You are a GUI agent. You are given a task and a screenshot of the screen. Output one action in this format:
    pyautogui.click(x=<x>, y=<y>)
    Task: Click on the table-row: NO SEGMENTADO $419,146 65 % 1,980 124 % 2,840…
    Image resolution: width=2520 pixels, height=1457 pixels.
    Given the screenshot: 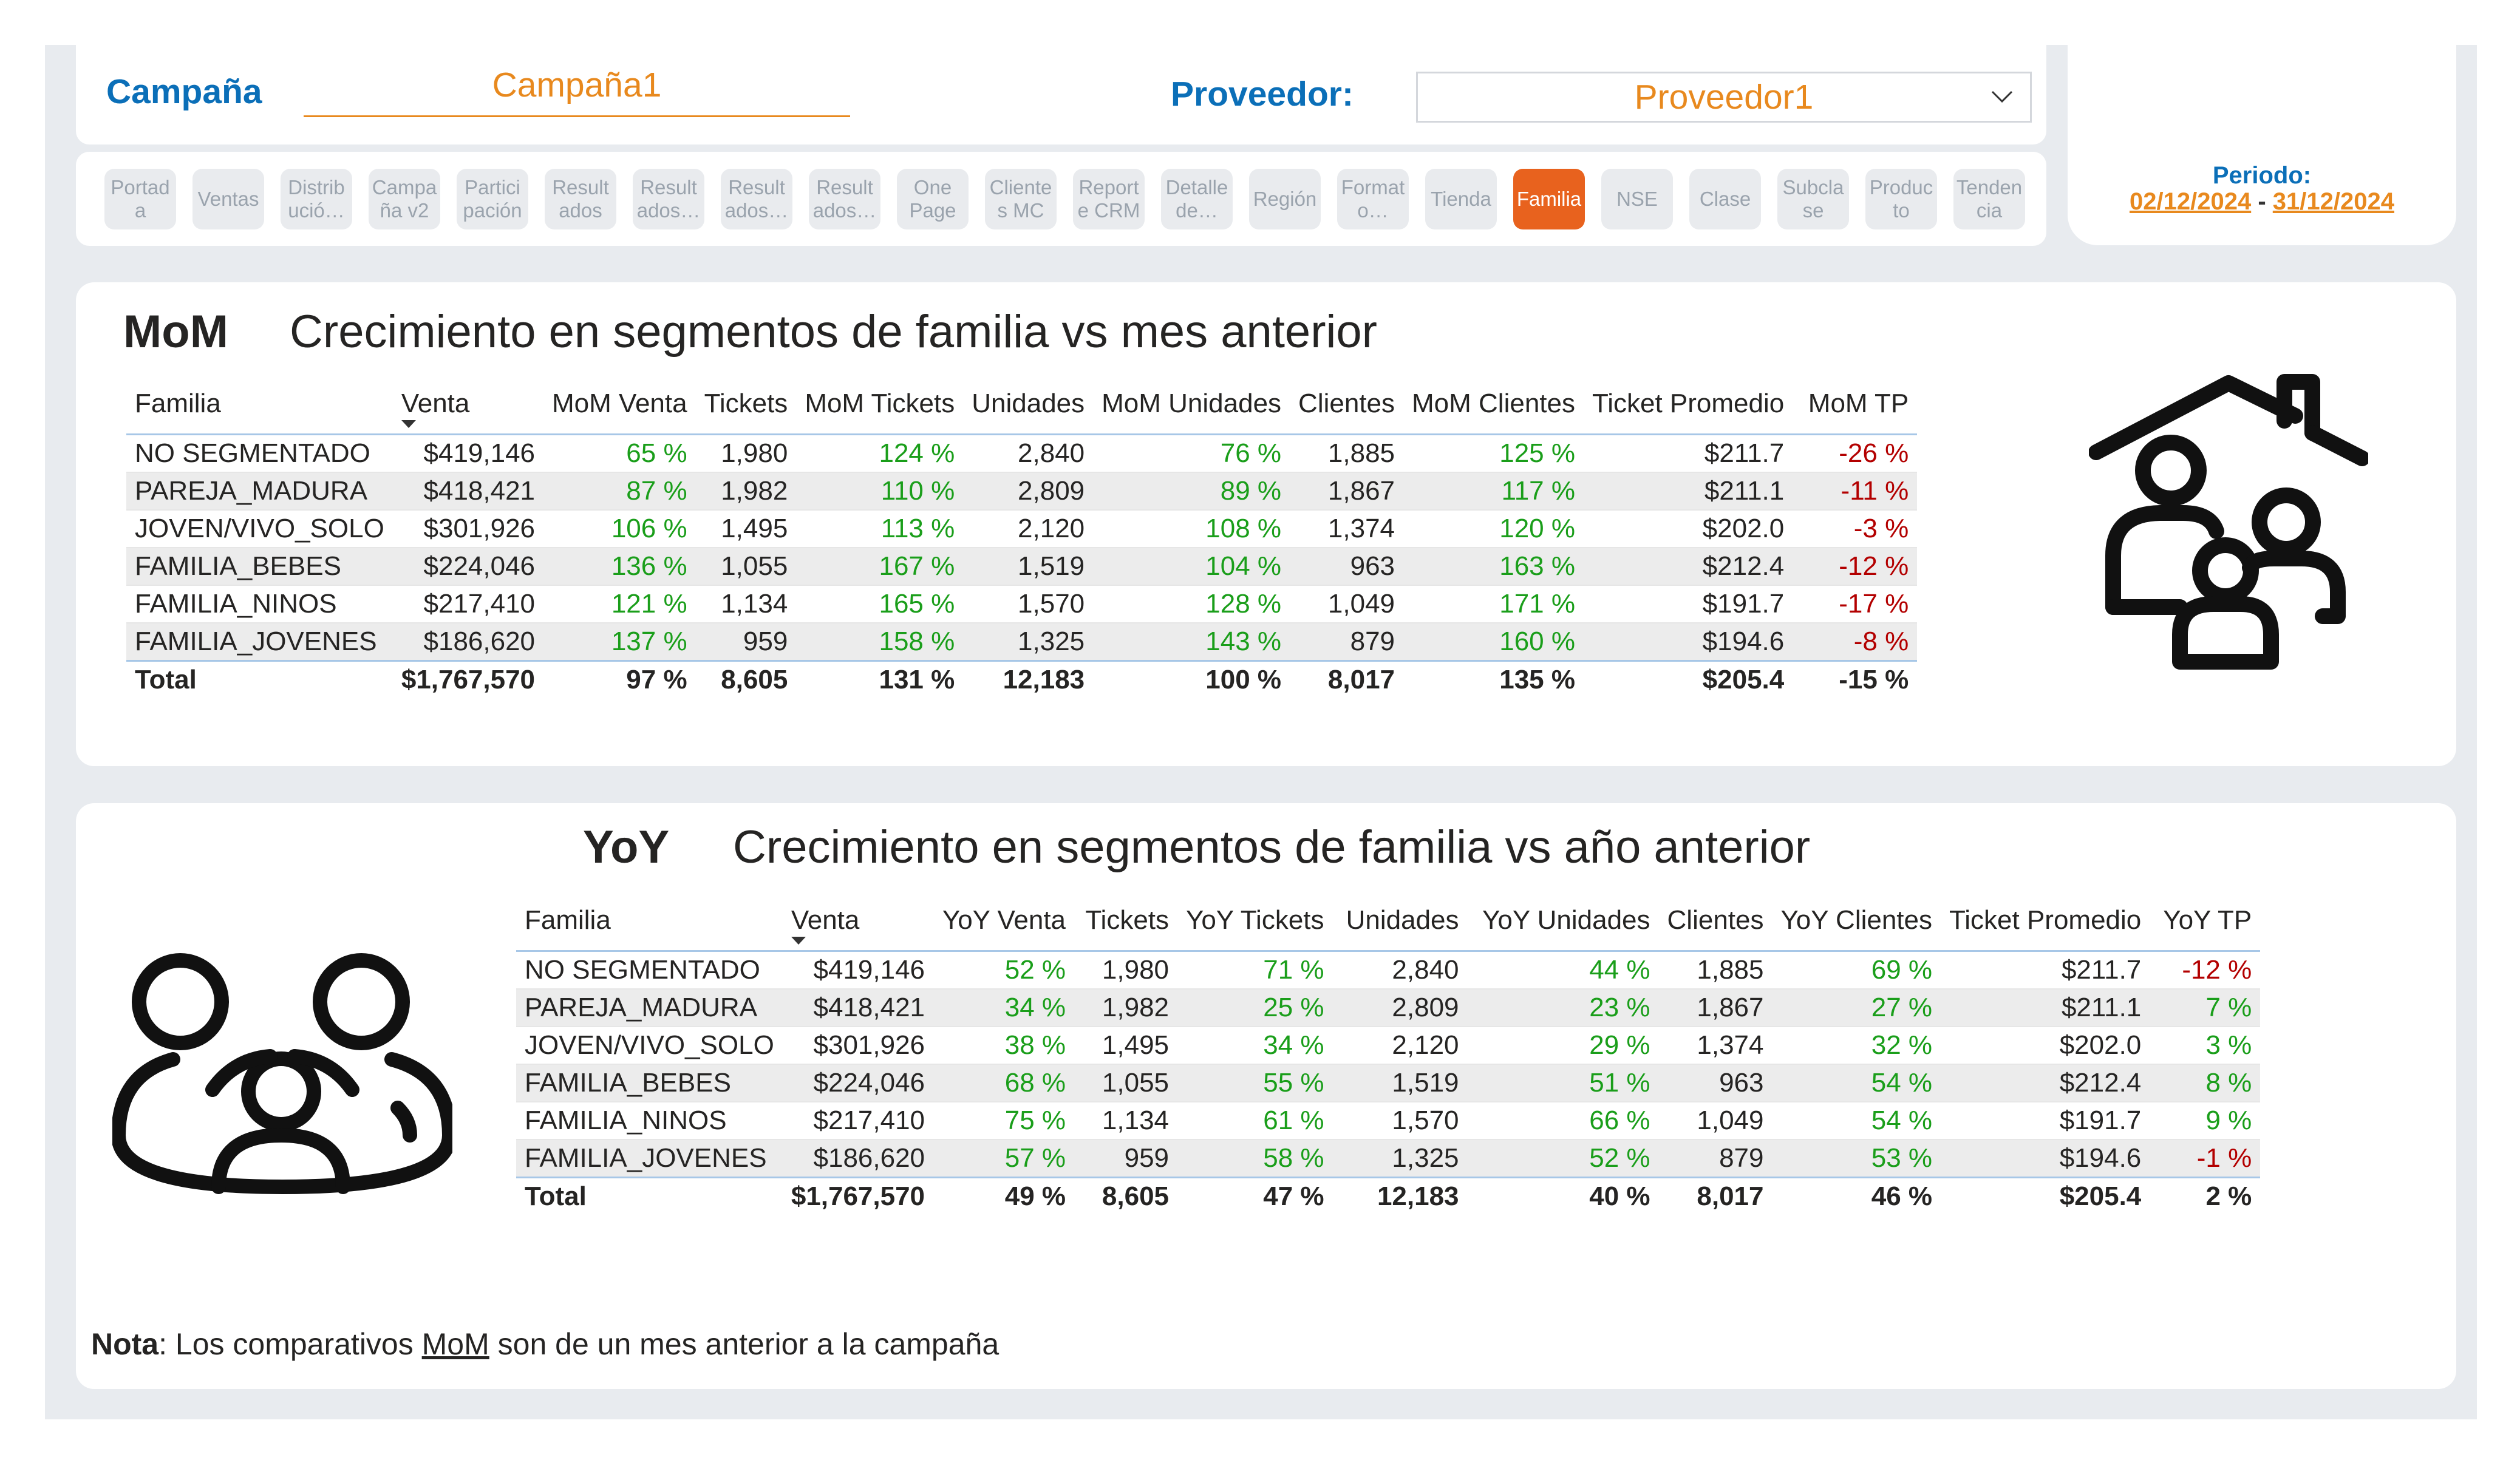 What is the action you would take?
    pyautogui.click(x=1022, y=453)
    